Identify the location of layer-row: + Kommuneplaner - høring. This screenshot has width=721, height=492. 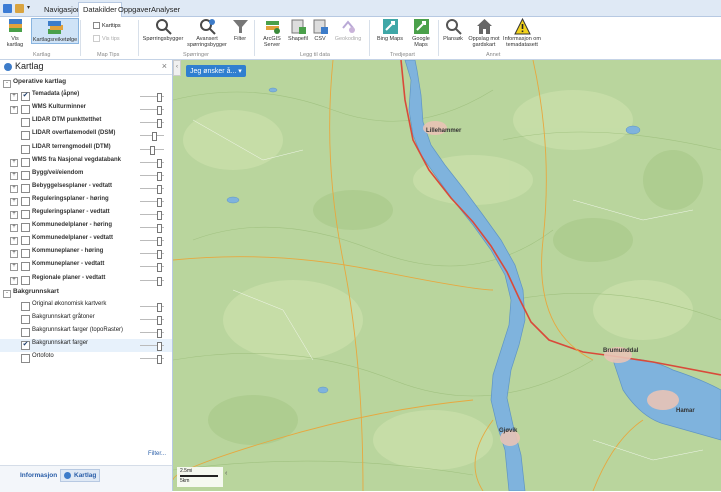
(86, 253).